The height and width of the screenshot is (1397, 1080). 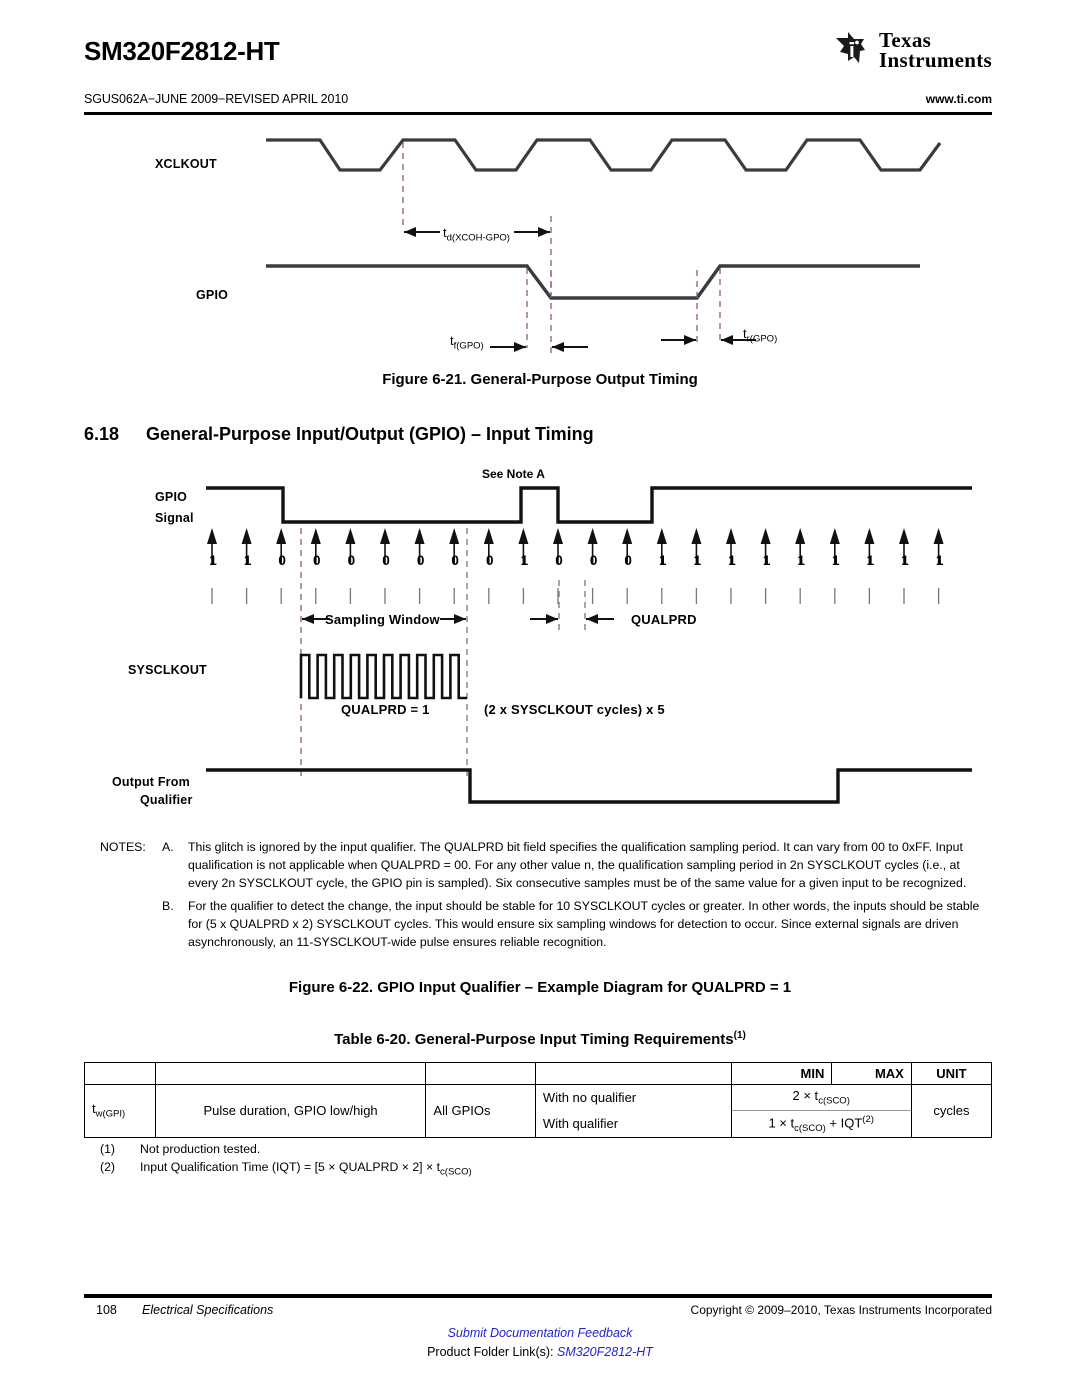 I want to click on see-note-a-label: See Note A, so click(x=513, y=474).